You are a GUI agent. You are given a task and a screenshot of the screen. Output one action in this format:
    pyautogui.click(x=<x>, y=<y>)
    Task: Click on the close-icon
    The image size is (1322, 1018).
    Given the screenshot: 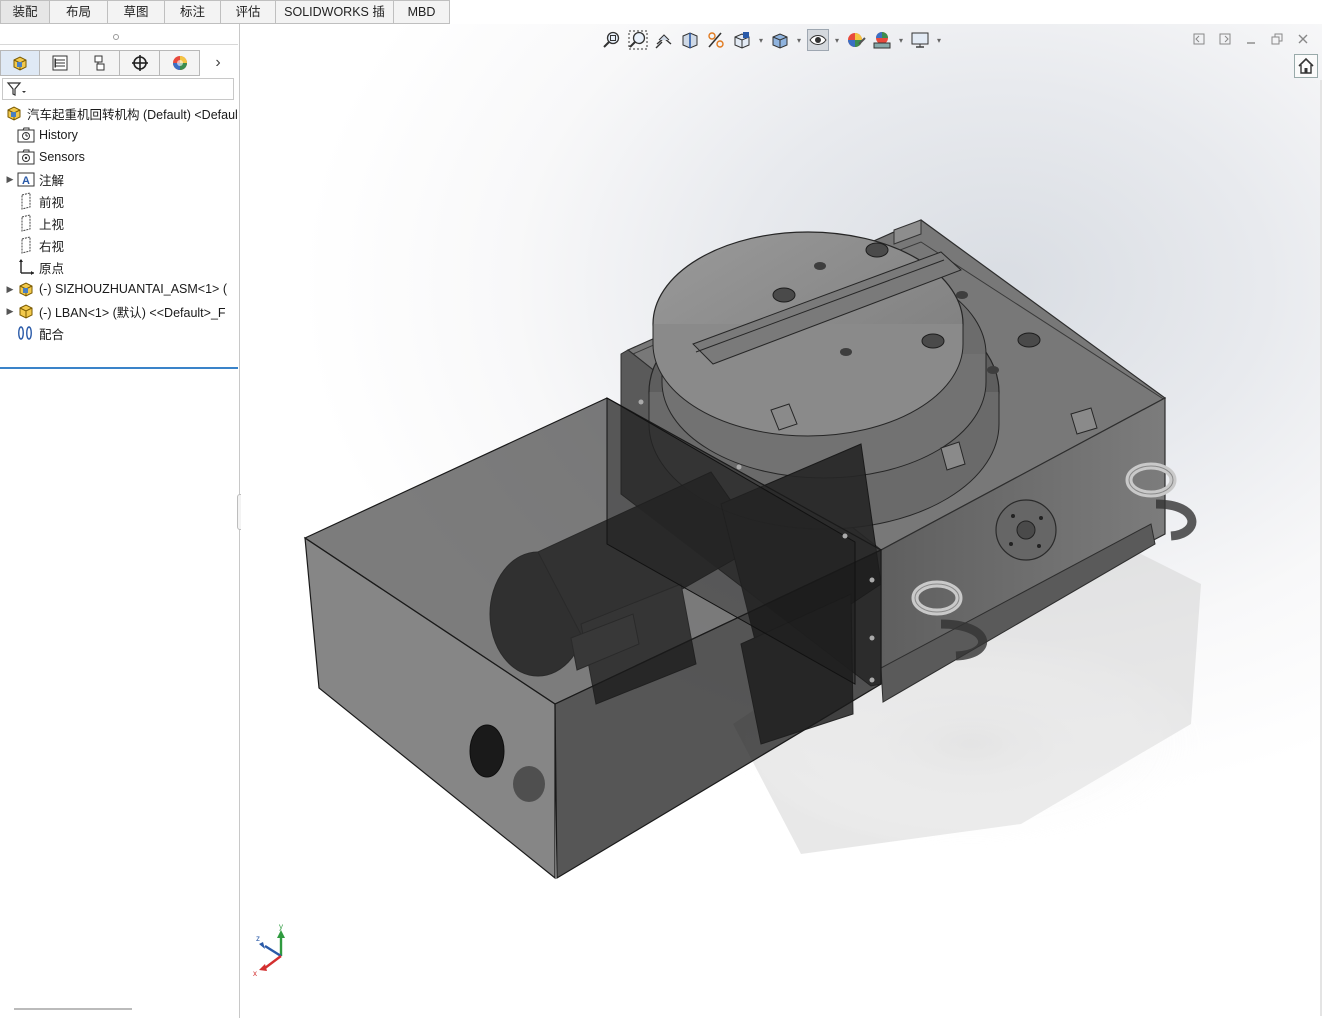 What is the action you would take?
    pyautogui.click(x=1303, y=39)
    